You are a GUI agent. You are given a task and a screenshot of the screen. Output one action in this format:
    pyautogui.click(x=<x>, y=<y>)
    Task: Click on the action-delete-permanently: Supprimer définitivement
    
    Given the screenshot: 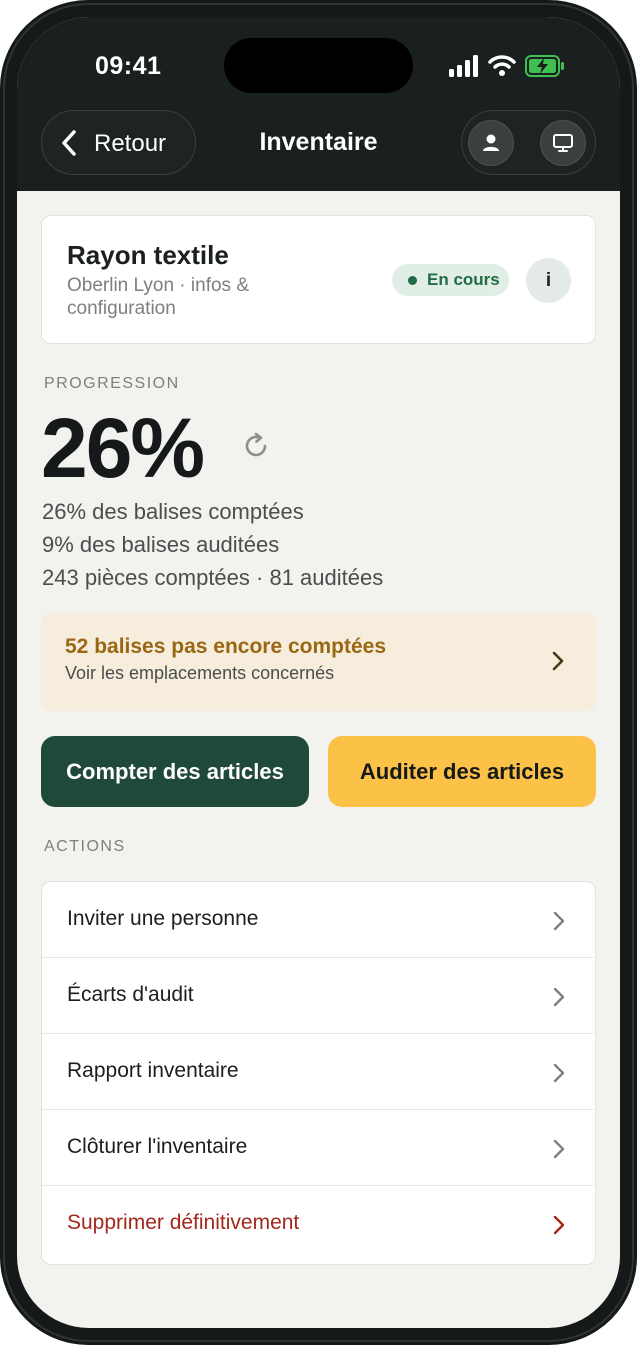 What is the action you would take?
    pyautogui.click(x=318, y=1224)
    